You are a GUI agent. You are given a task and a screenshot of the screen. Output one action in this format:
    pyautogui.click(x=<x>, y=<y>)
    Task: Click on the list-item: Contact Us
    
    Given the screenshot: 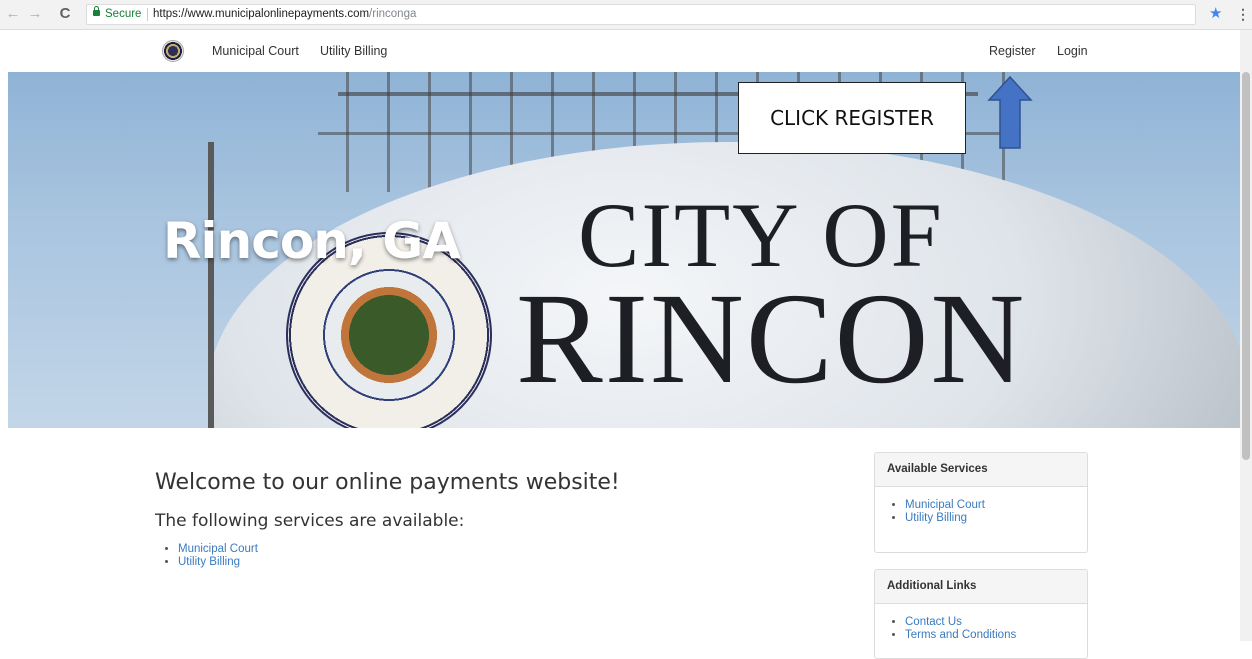 What is the action you would take?
    pyautogui.click(x=996, y=622)
    